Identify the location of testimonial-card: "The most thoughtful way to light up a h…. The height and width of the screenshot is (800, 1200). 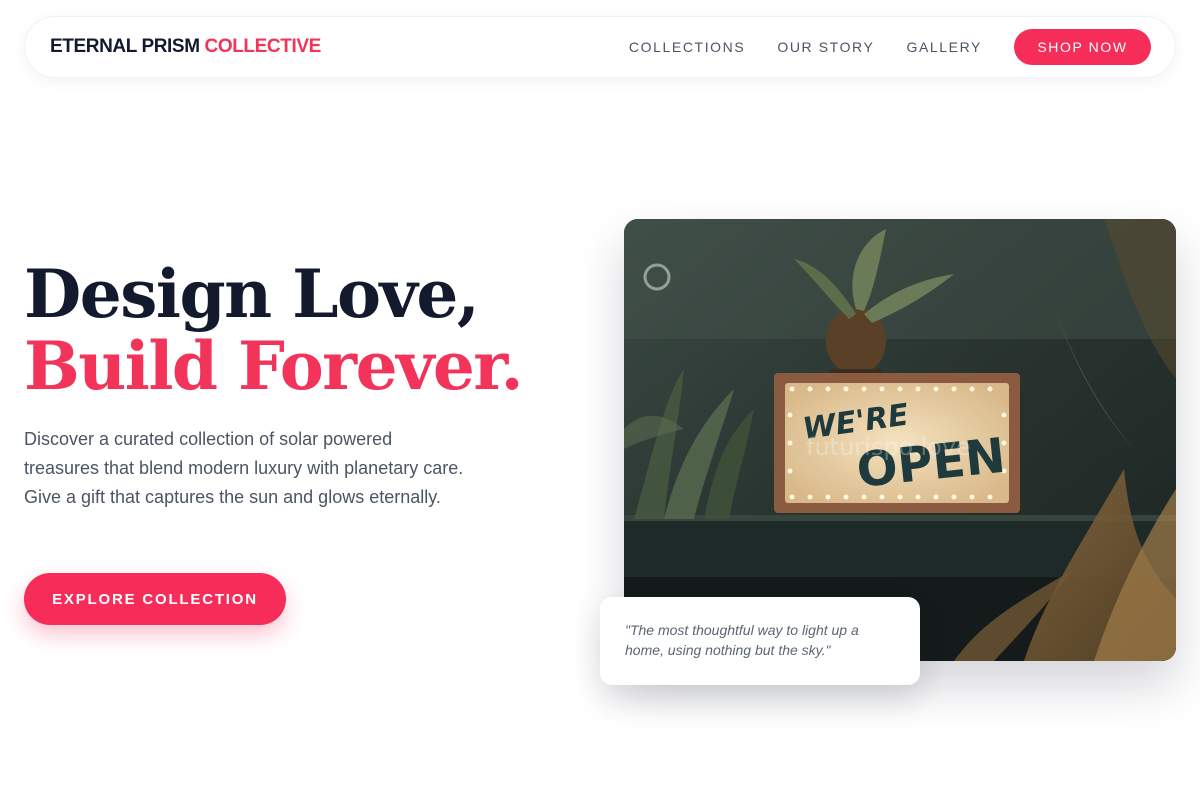
(760, 641).